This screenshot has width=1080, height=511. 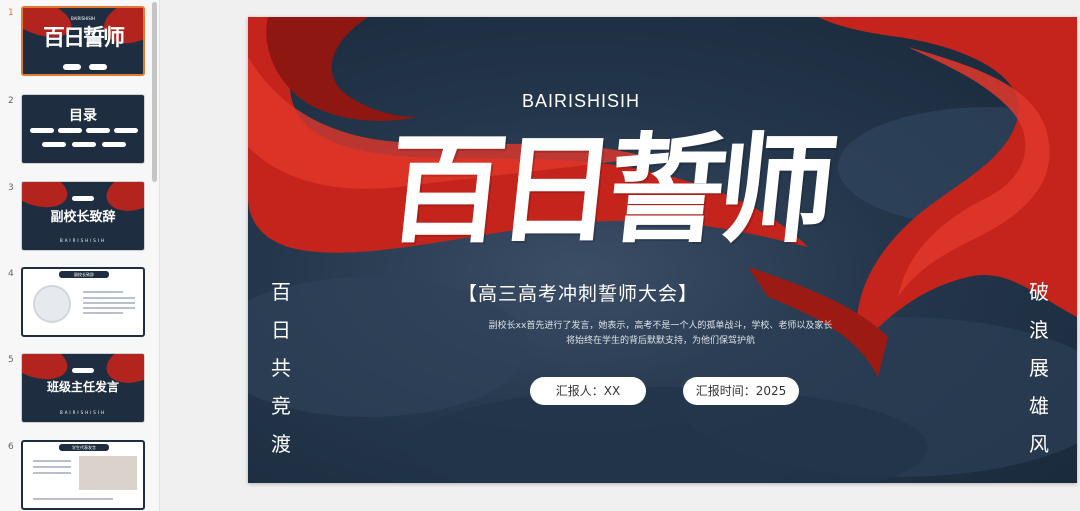 I want to click on slide-thumbnail-1: BAIRISHISIH 百日誓师, so click(x=83, y=41).